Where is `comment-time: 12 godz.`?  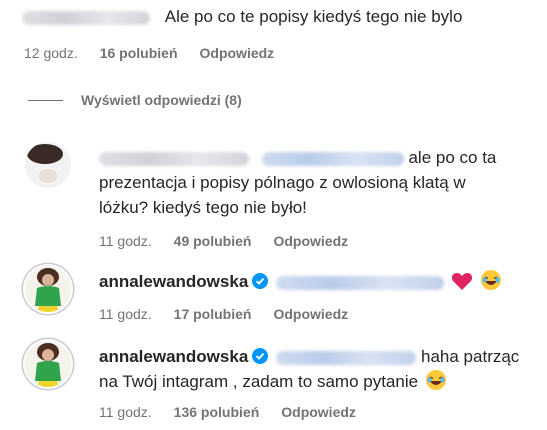 comment-time: 12 godz. is located at coordinates (51, 53).